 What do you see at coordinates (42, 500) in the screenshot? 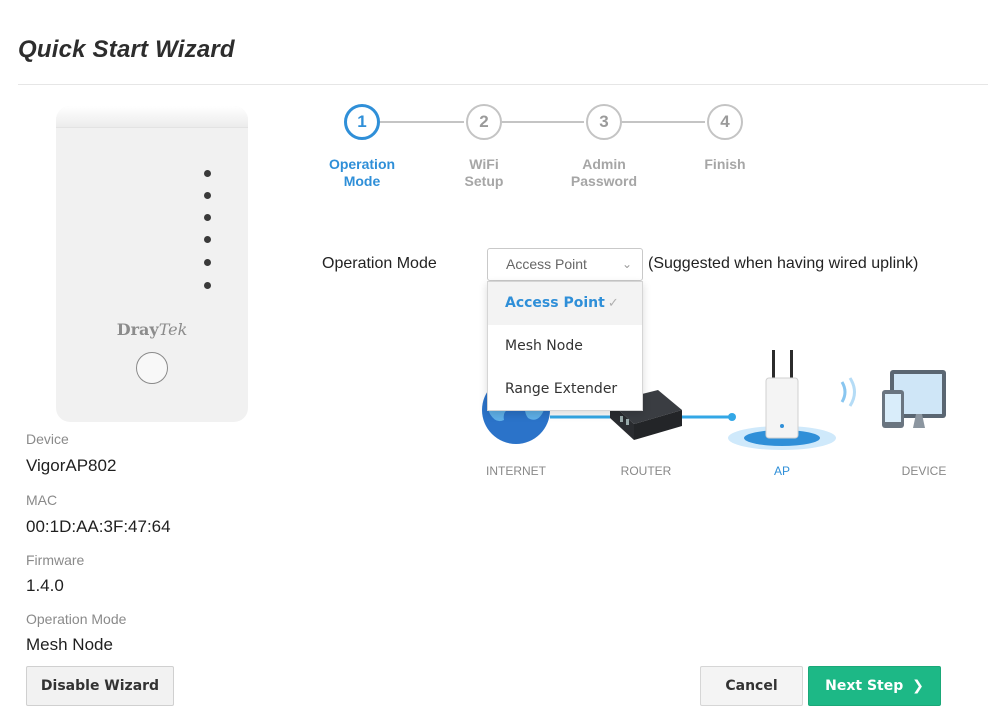
I see `mac-label: MAC` at bounding box center [42, 500].